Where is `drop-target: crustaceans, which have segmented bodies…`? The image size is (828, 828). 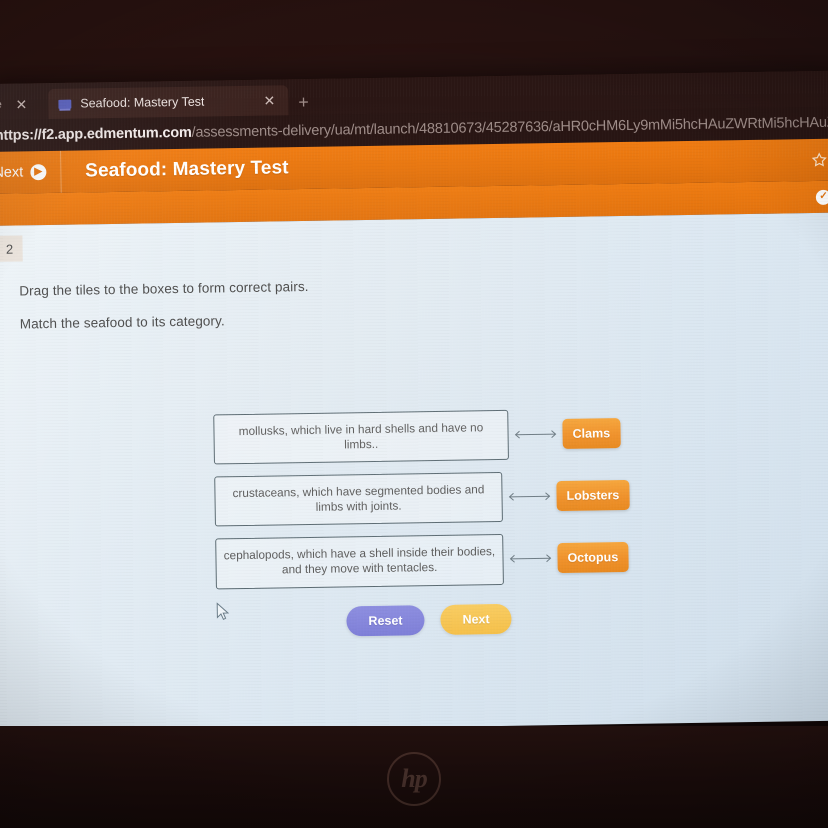 drop-target: crustaceans, which have segmented bodies… is located at coordinates (358, 499).